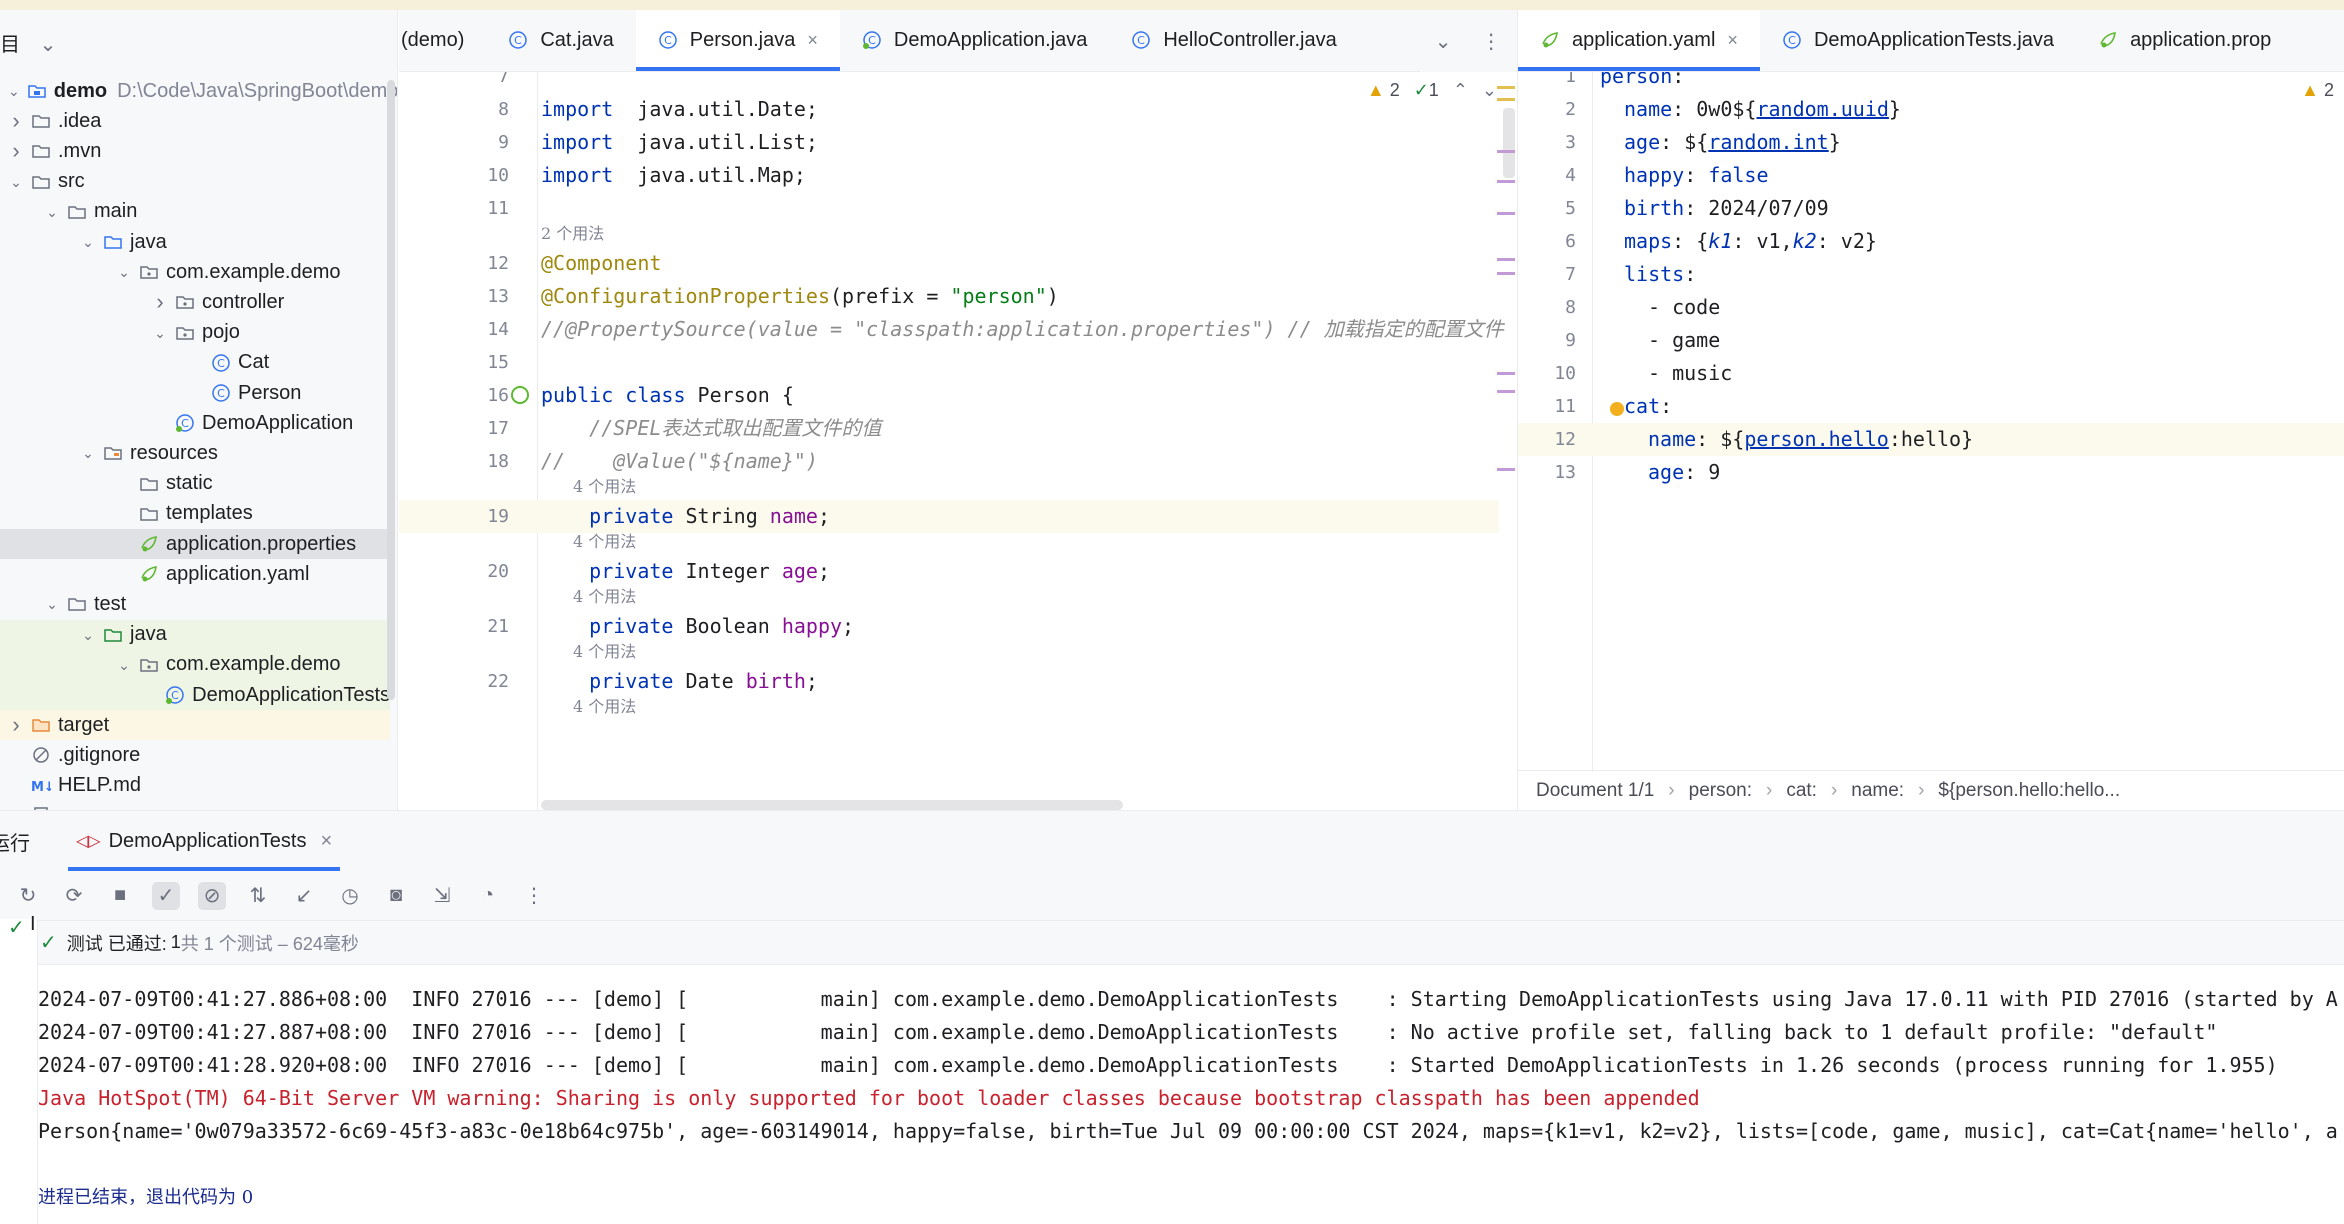  I want to click on tab-demo-application-tests: ◁▷ DemoApplicationTests ×, so click(204, 841).